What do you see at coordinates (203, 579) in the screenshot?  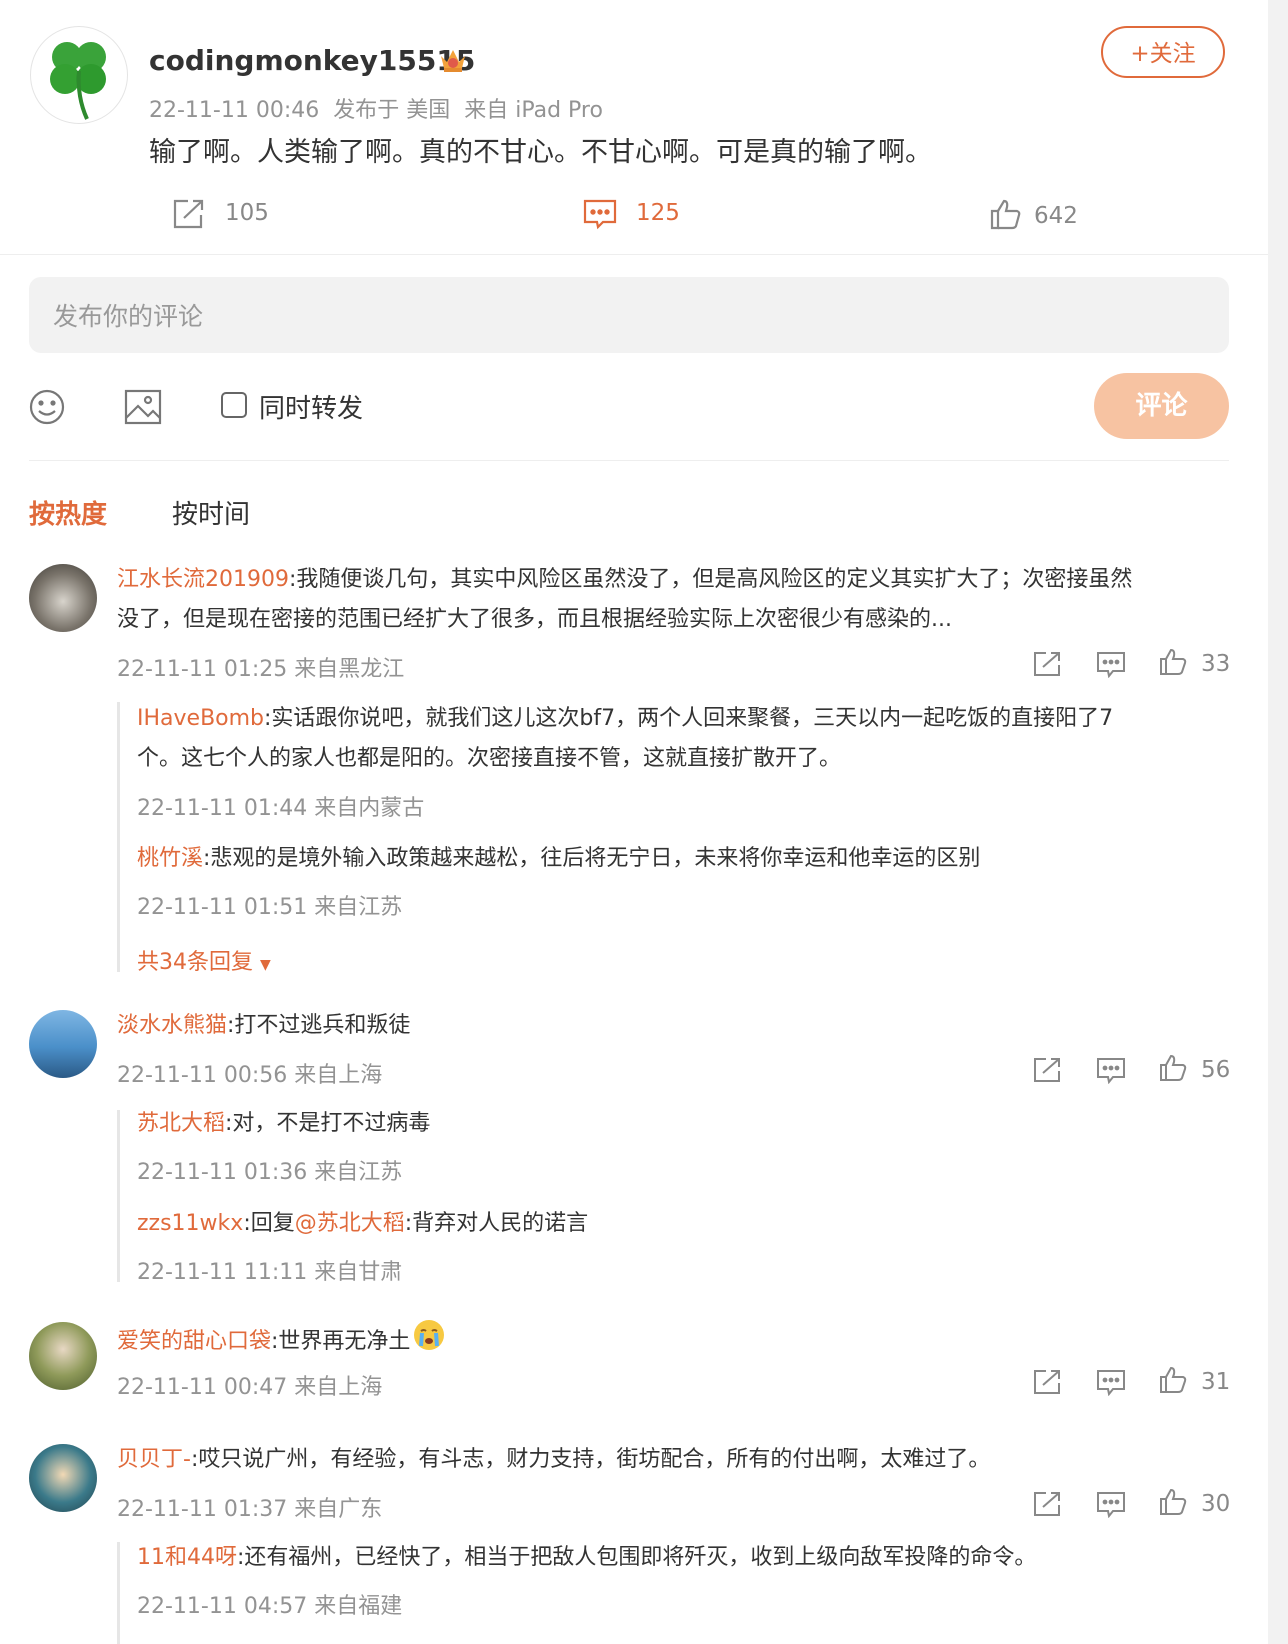 I see `comment-username: 江水长流201909` at bounding box center [203, 579].